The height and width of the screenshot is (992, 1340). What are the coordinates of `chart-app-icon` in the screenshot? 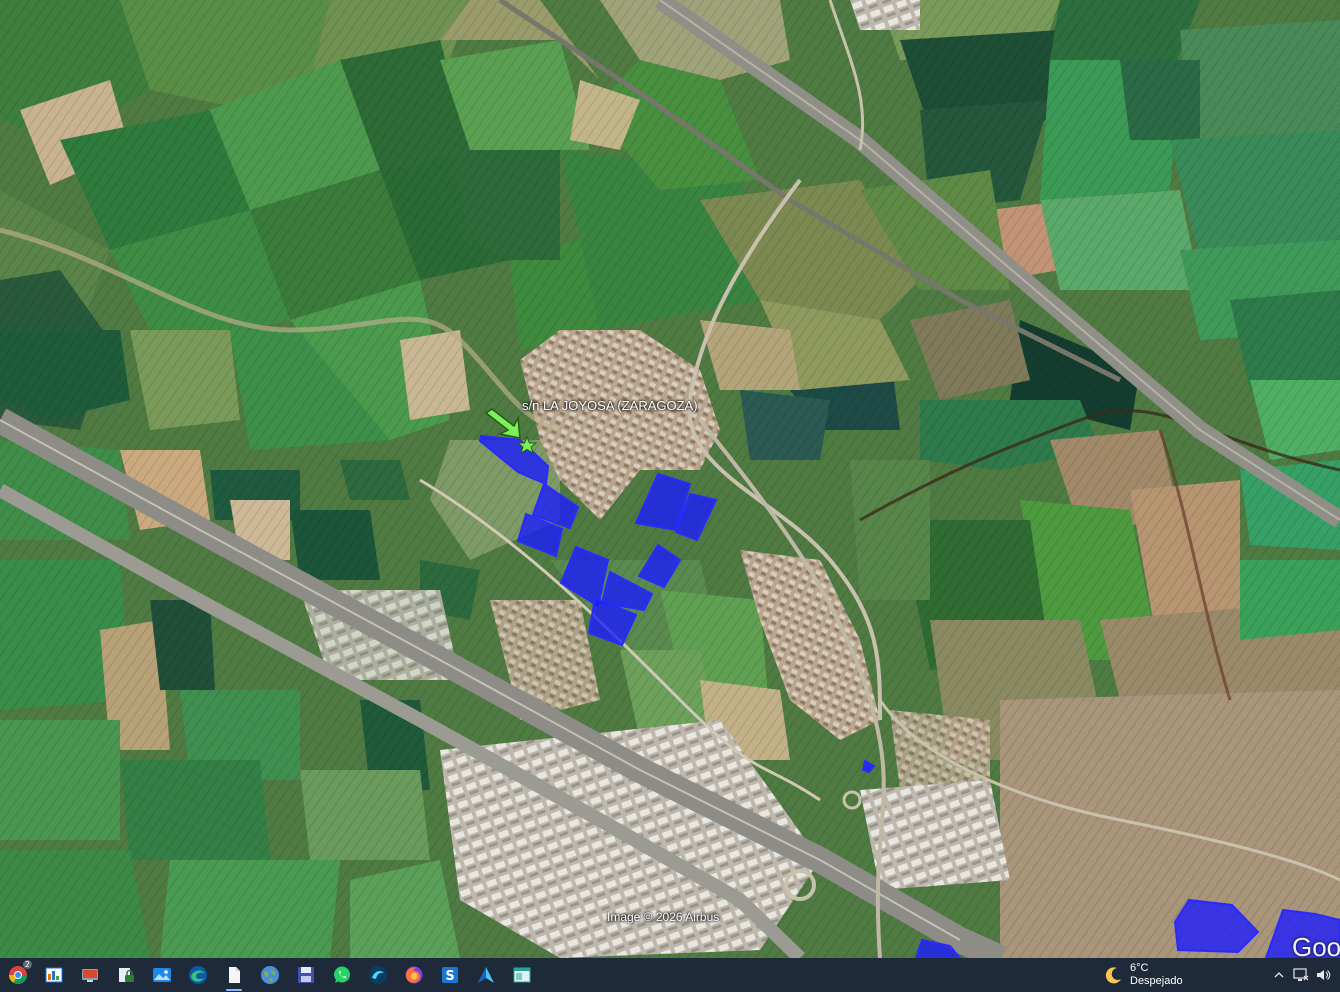 It's located at (54, 975).